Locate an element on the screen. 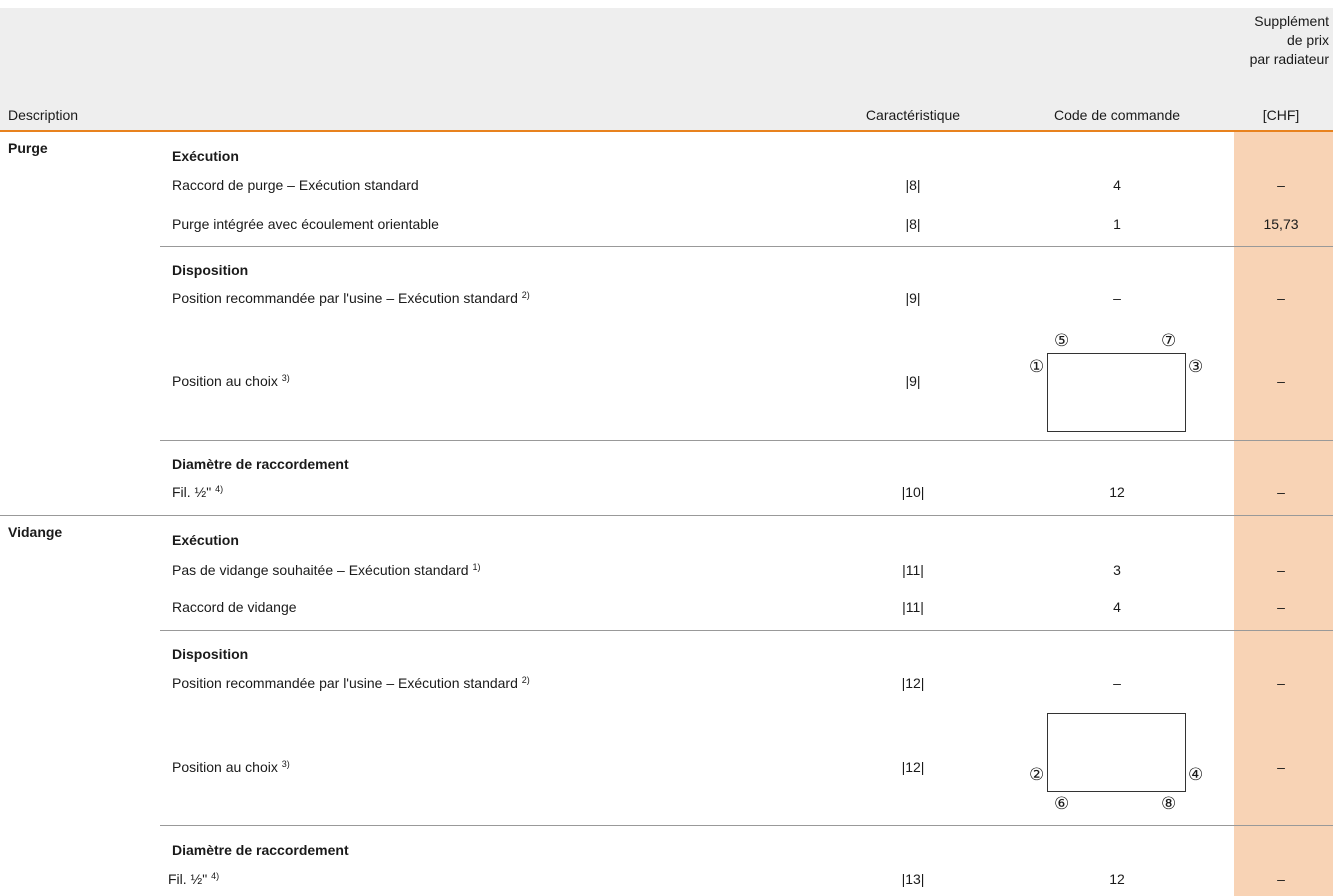 The height and width of the screenshot is (896, 1333). header-surcharge-line1: Supplément is located at coordinates (1291, 21).